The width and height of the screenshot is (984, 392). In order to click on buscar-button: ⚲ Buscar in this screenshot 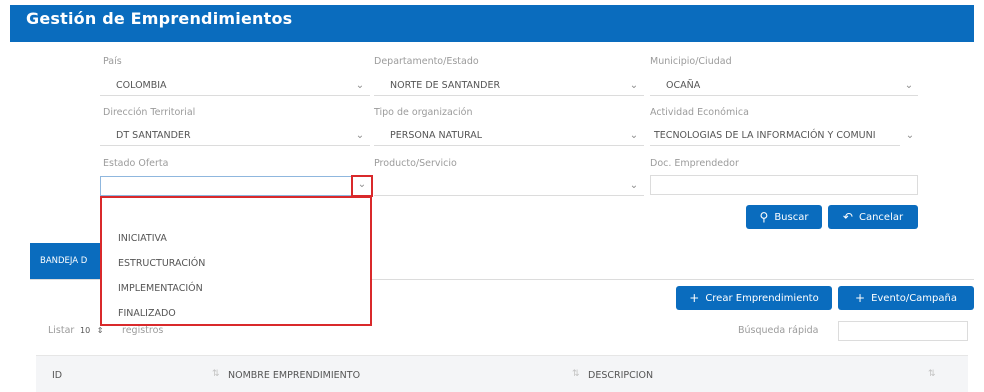, I will do `click(784, 217)`.